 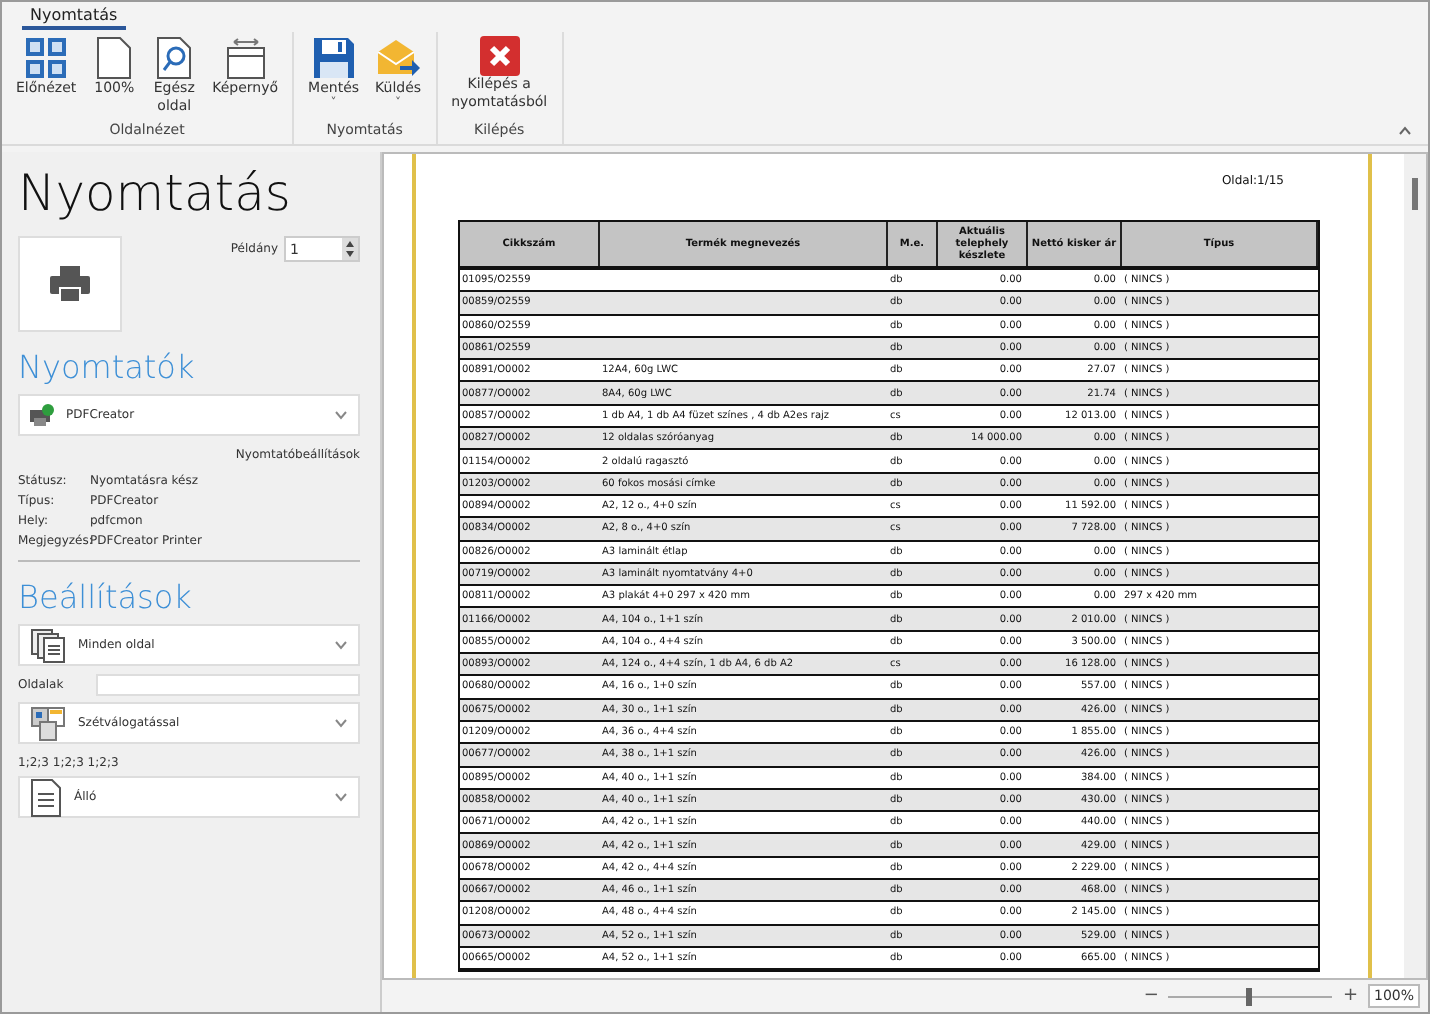 What do you see at coordinates (155, 194) in the screenshot?
I see `panel-title: Nyomtatás` at bounding box center [155, 194].